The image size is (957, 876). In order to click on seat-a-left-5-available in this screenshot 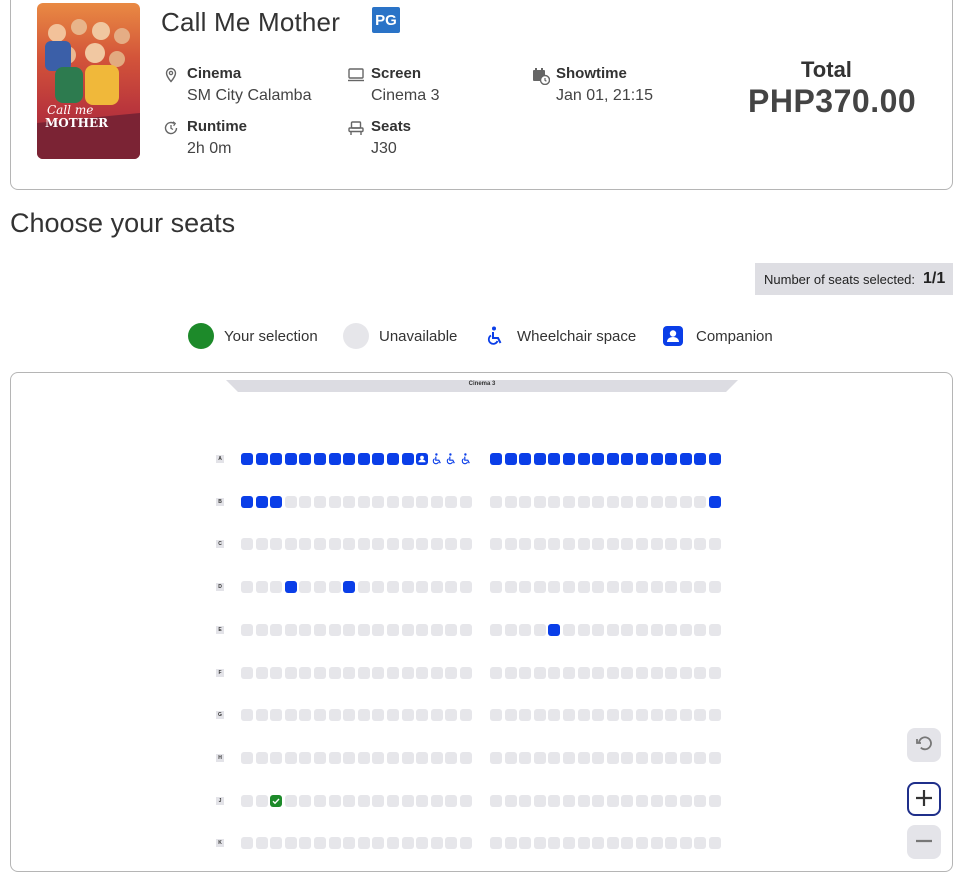, I will do `click(305, 459)`.